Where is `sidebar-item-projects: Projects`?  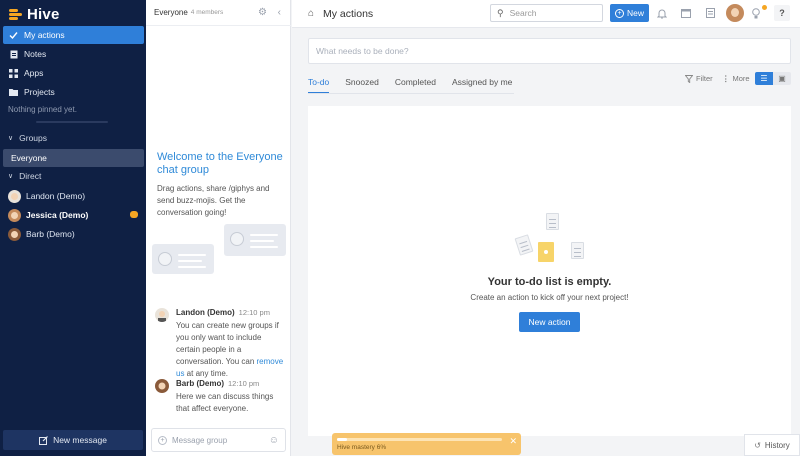 sidebar-item-projects: Projects is located at coordinates (73, 92).